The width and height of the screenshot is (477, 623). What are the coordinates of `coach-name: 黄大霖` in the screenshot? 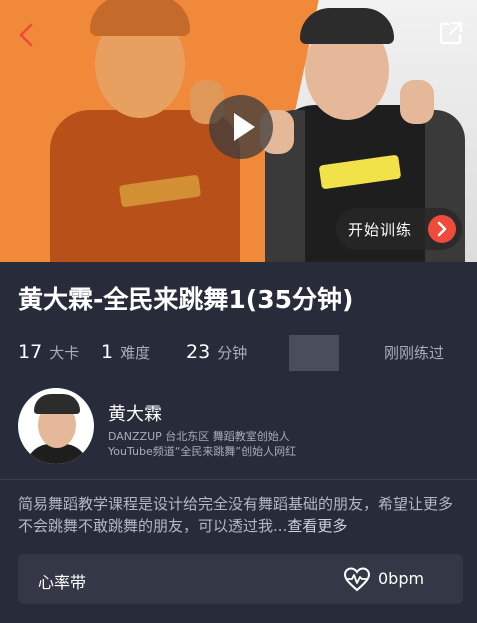 It's located at (135, 413).